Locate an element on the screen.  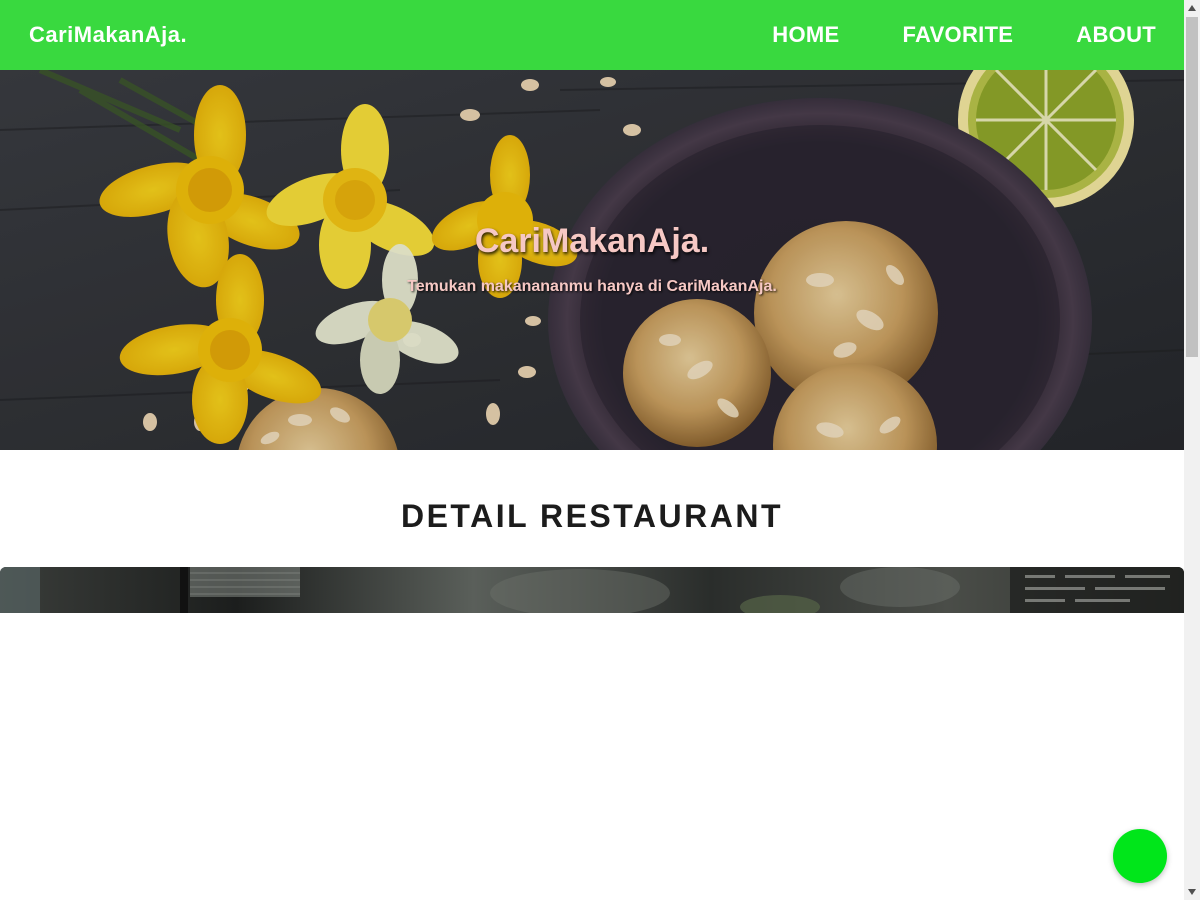
restaurant-image is located at coordinates (592, 590).